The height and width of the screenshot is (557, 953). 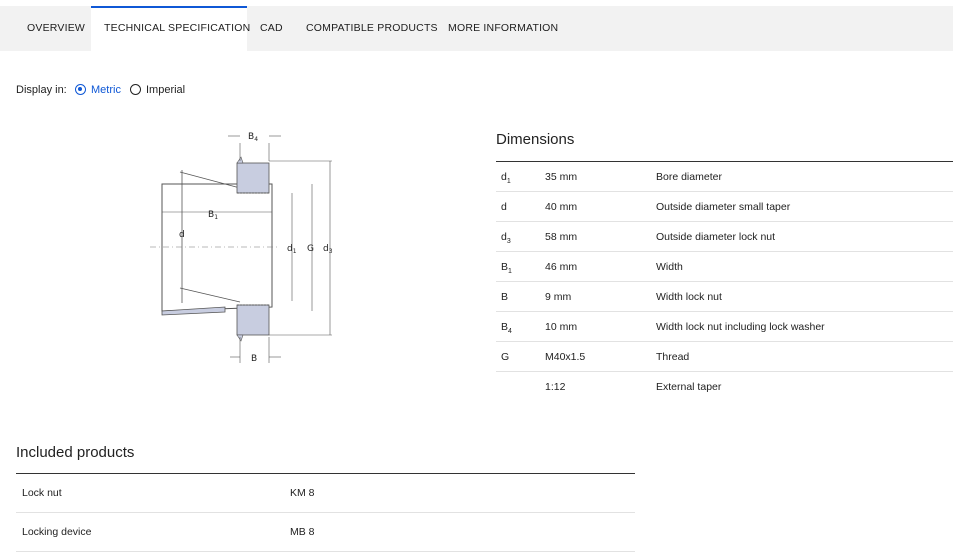 What do you see at coordinates (302, 493) in the screenshot?
I see `product-designation: KM 8` at bounding box center [302, 493].